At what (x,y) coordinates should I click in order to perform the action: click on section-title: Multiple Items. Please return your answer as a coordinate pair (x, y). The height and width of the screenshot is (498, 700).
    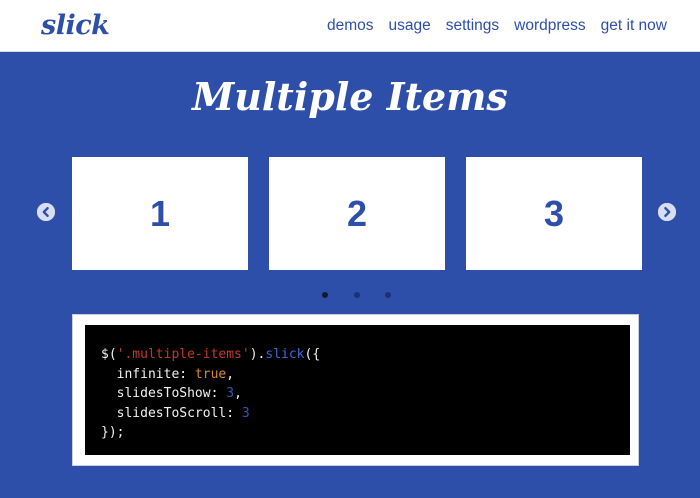
    Looking at the image, I should click on (350, 96).